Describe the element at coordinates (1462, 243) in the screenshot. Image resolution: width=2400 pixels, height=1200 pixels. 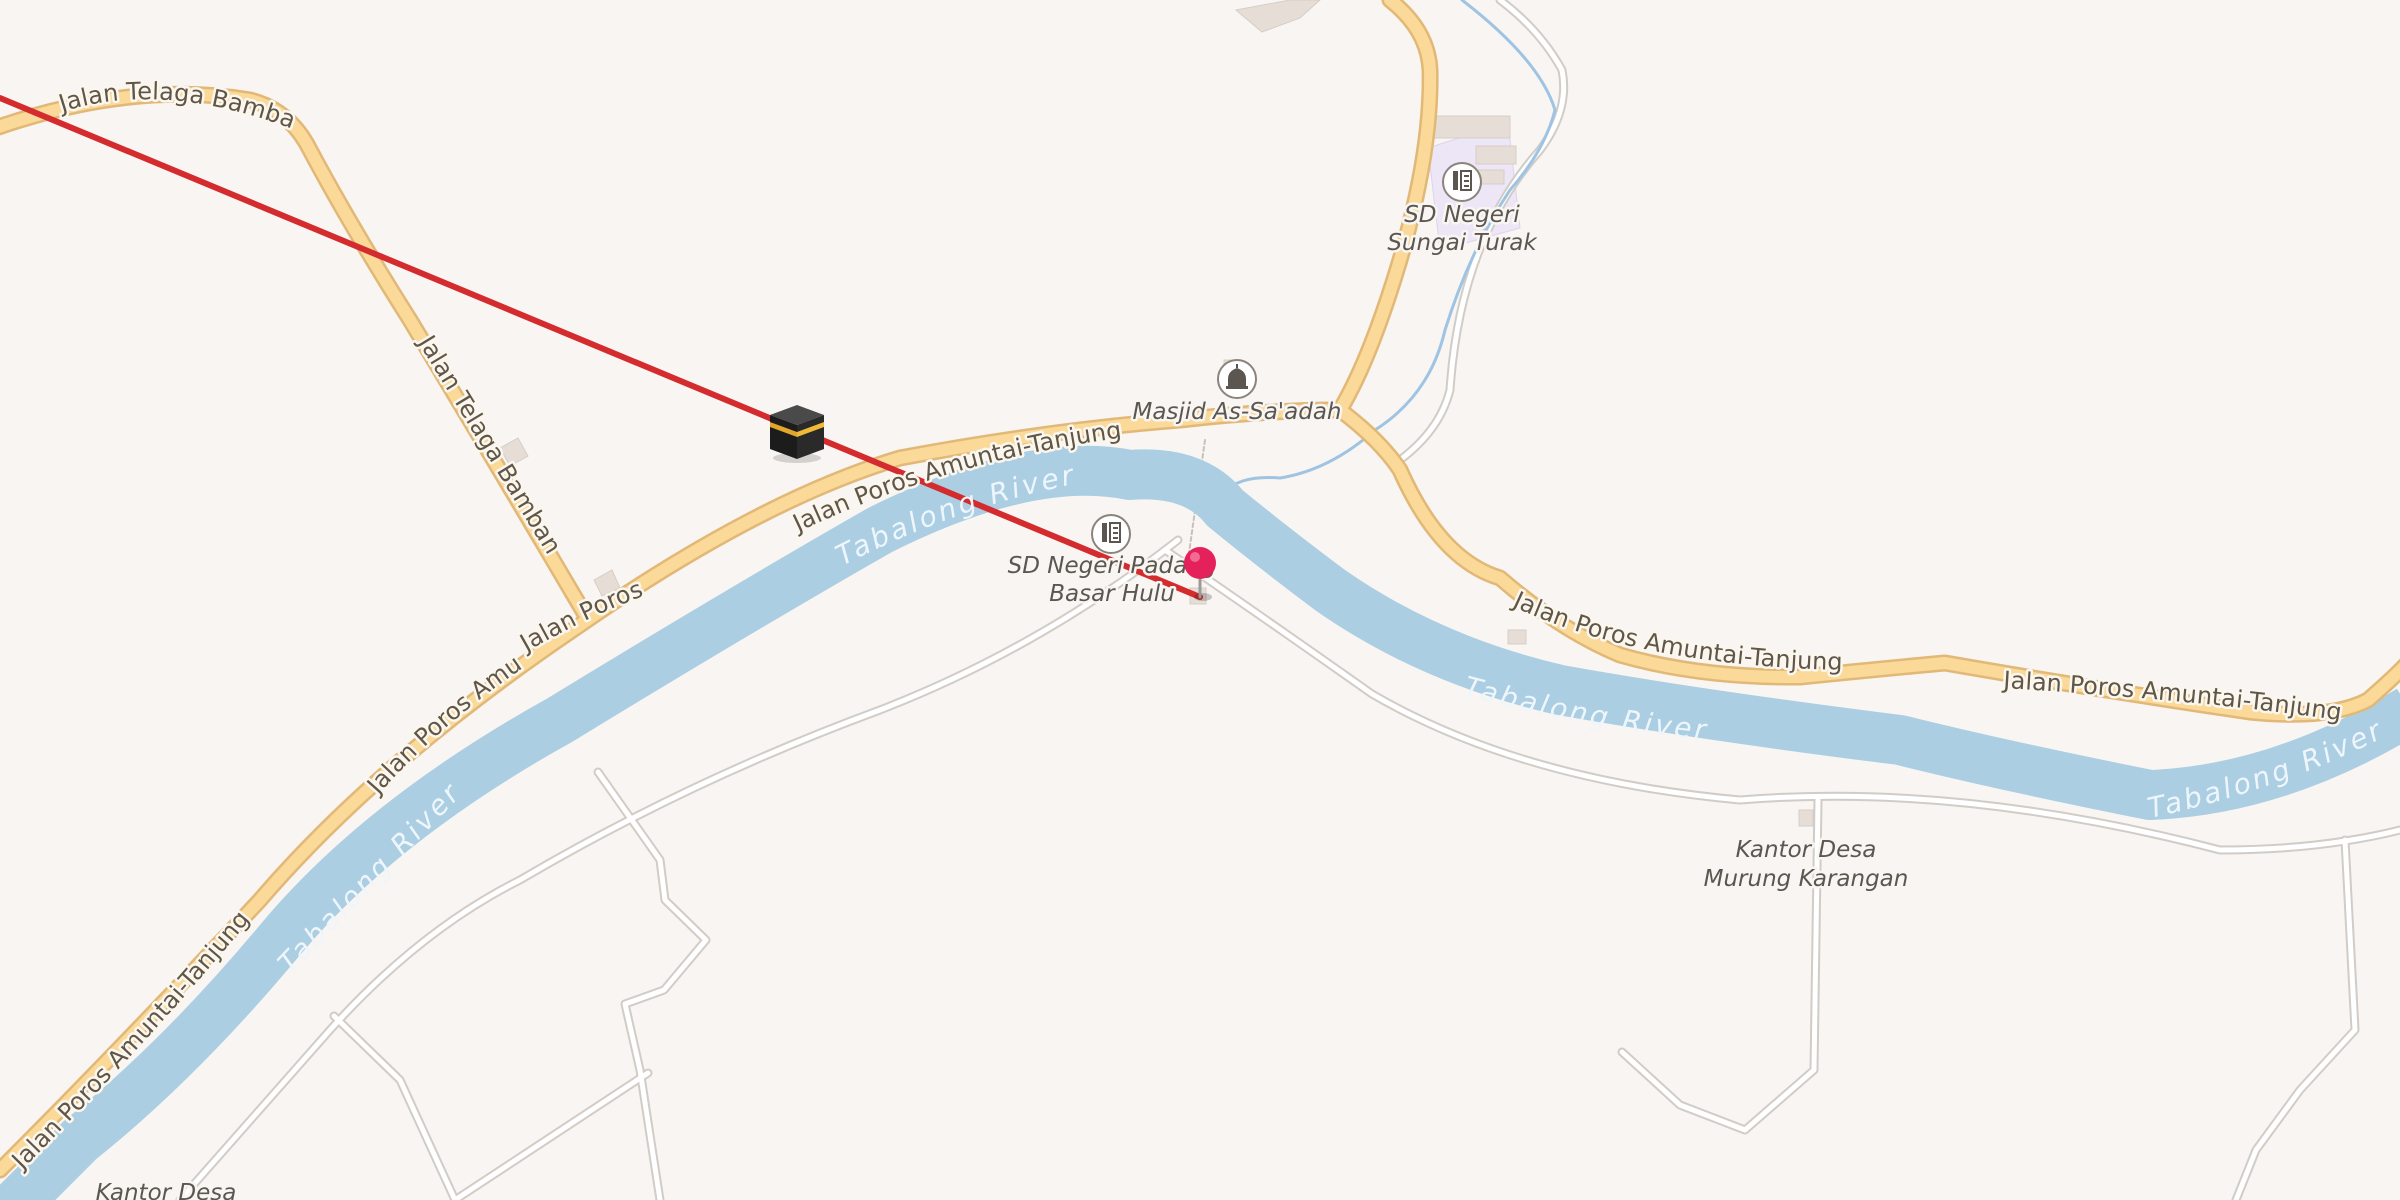
I see `poi-label: Sungai Turak` at that location.